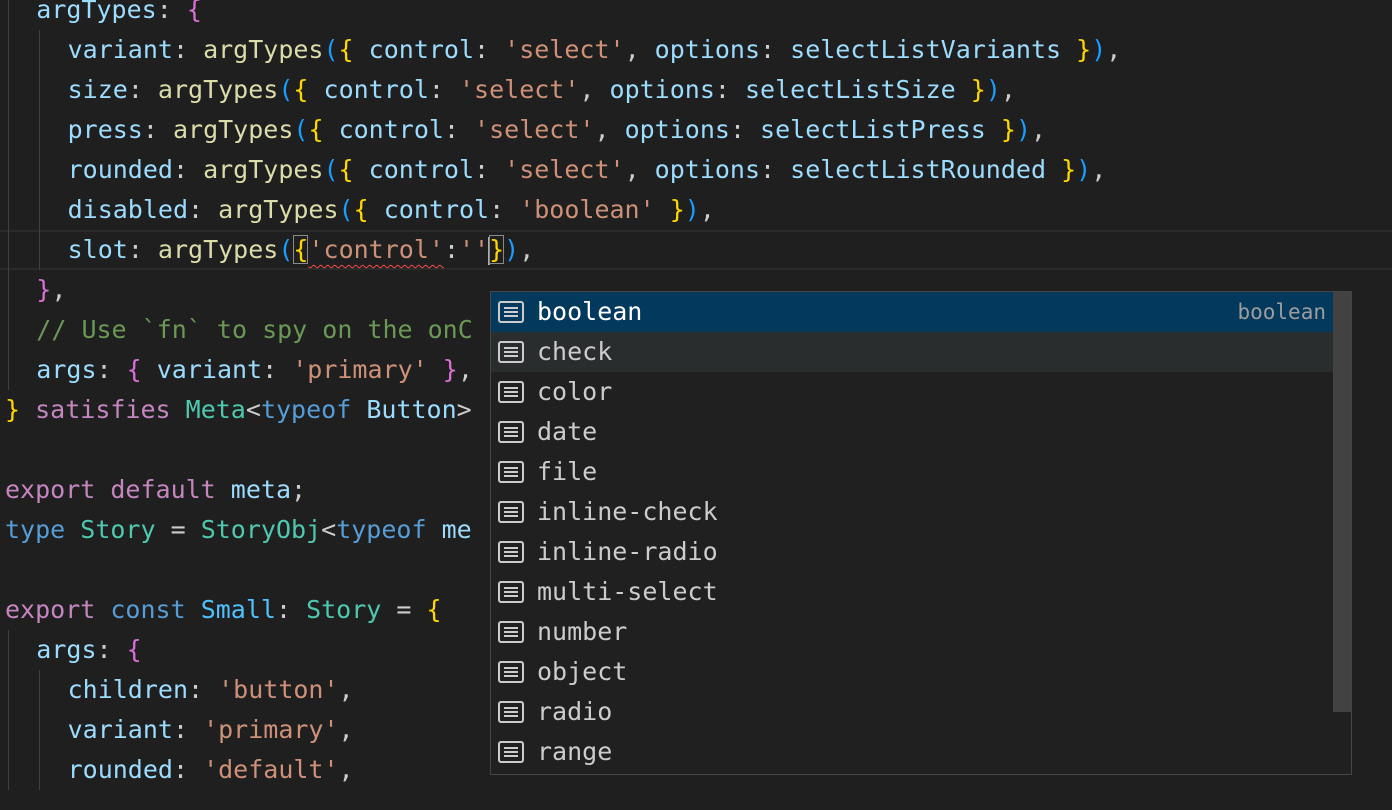 This screenshot has width=1392, height=810. I want to click on code-text: children: 'button',, so click(211, 690).